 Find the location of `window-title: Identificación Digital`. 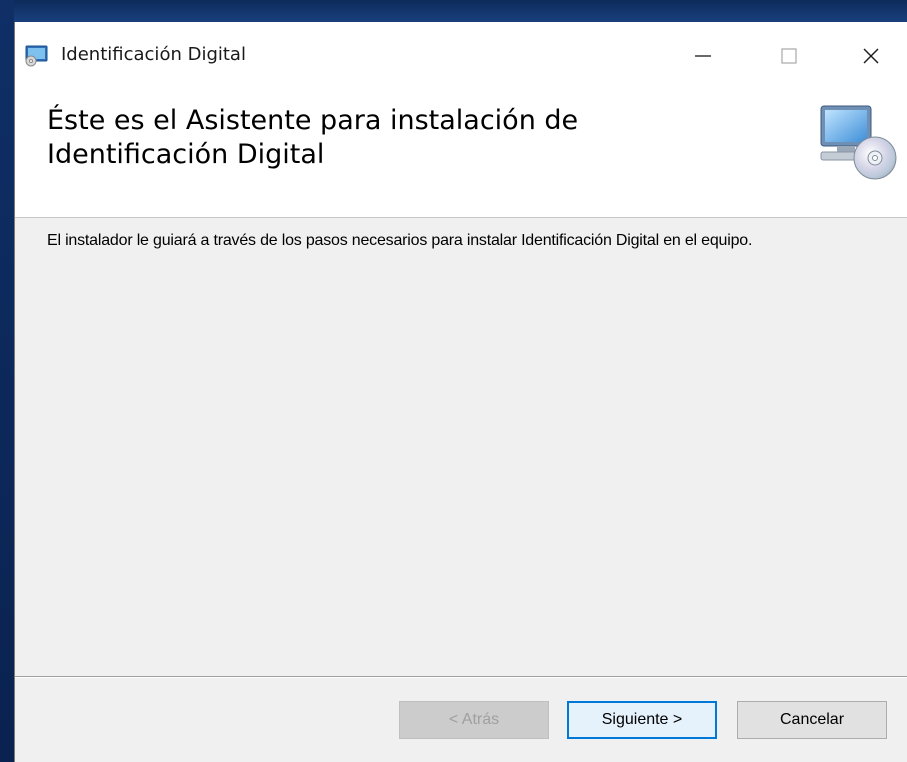

window-title: Identificación Digital is located at coordinates (153, 54).